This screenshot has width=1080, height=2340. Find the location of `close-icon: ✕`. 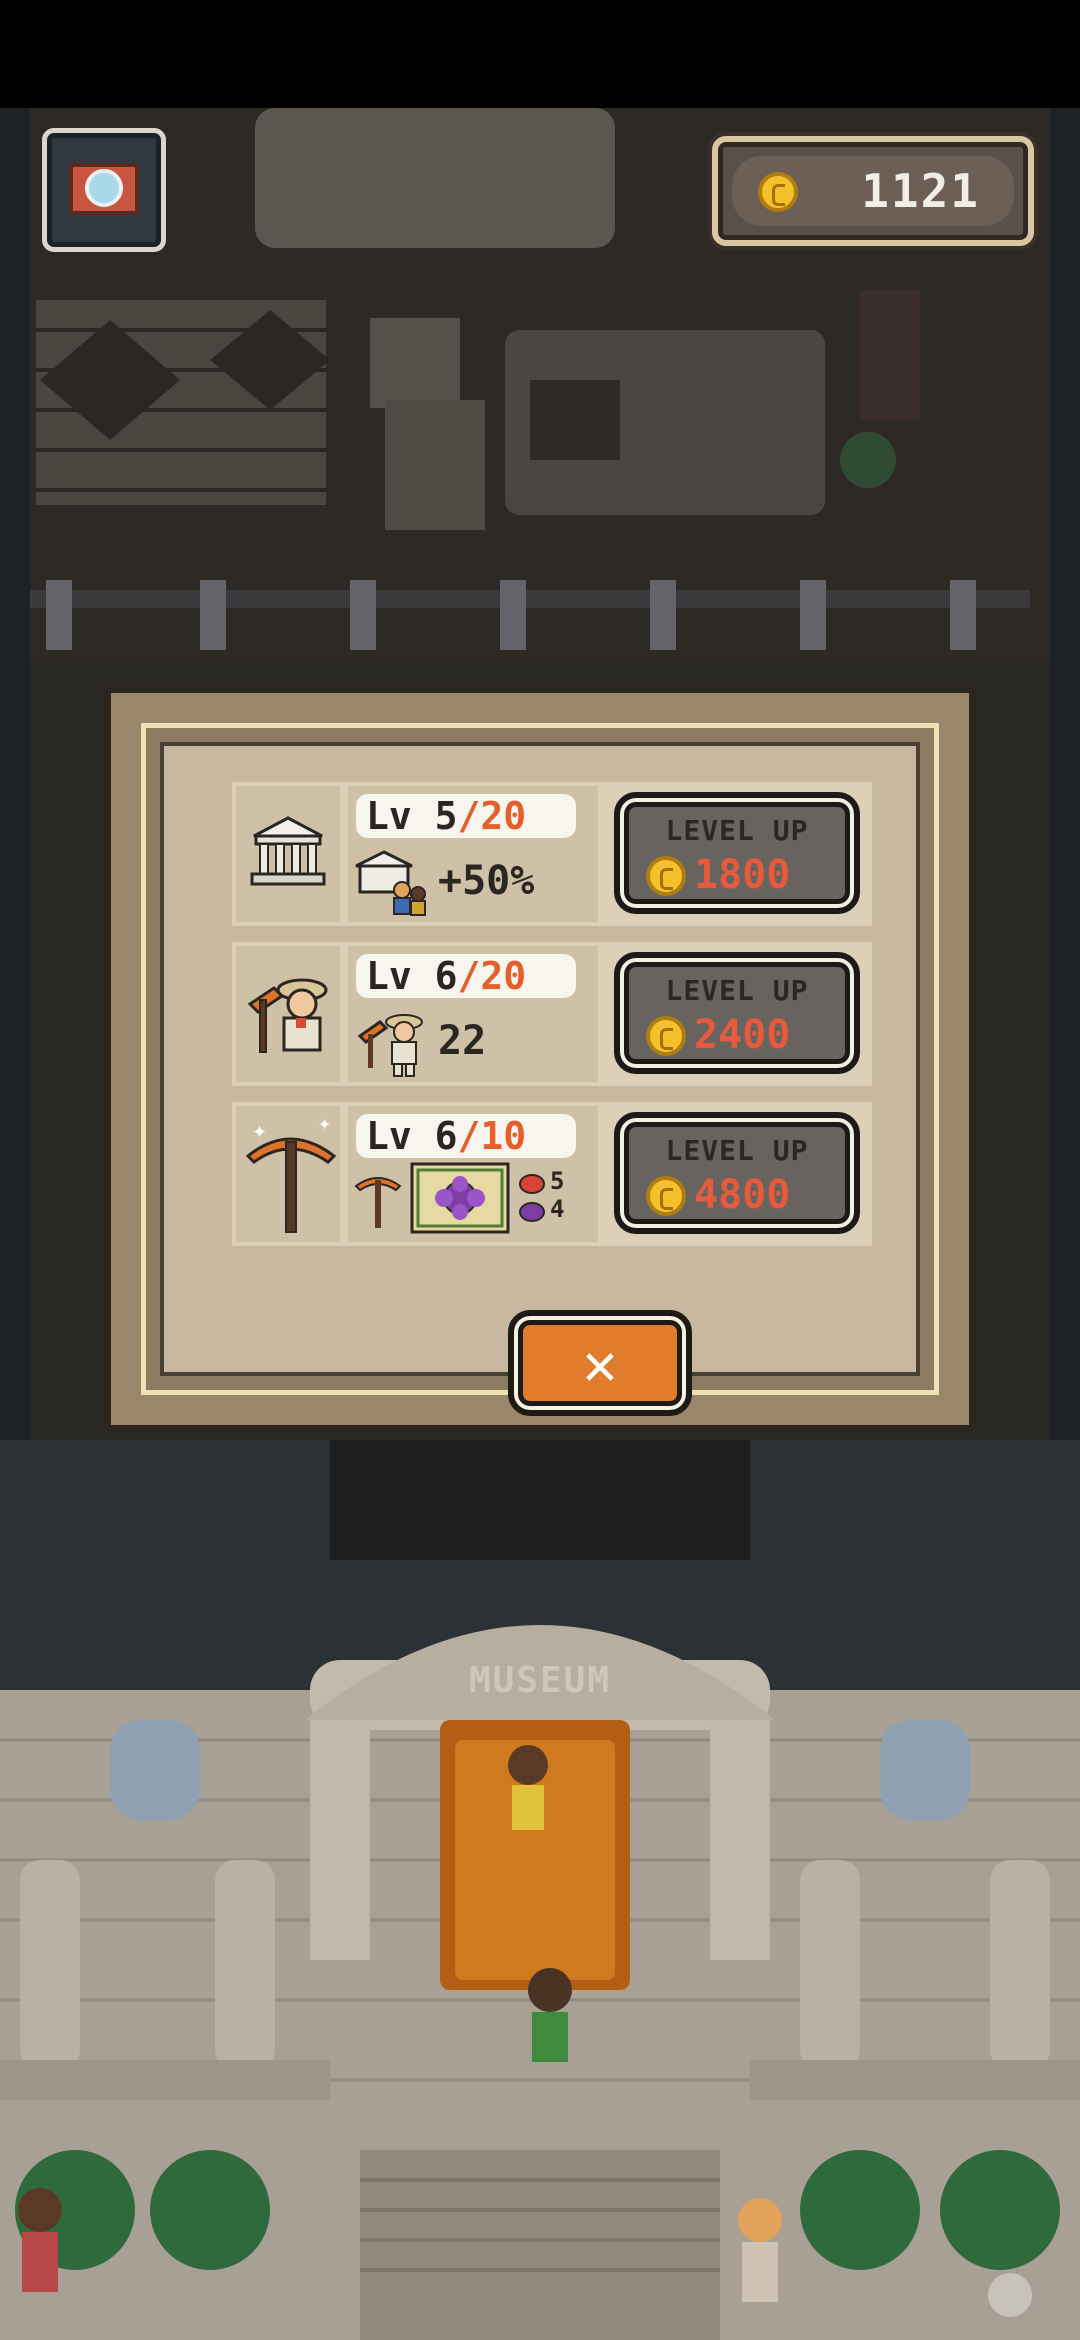

close-icon: ✕ is located at coordinates (600, 1364).